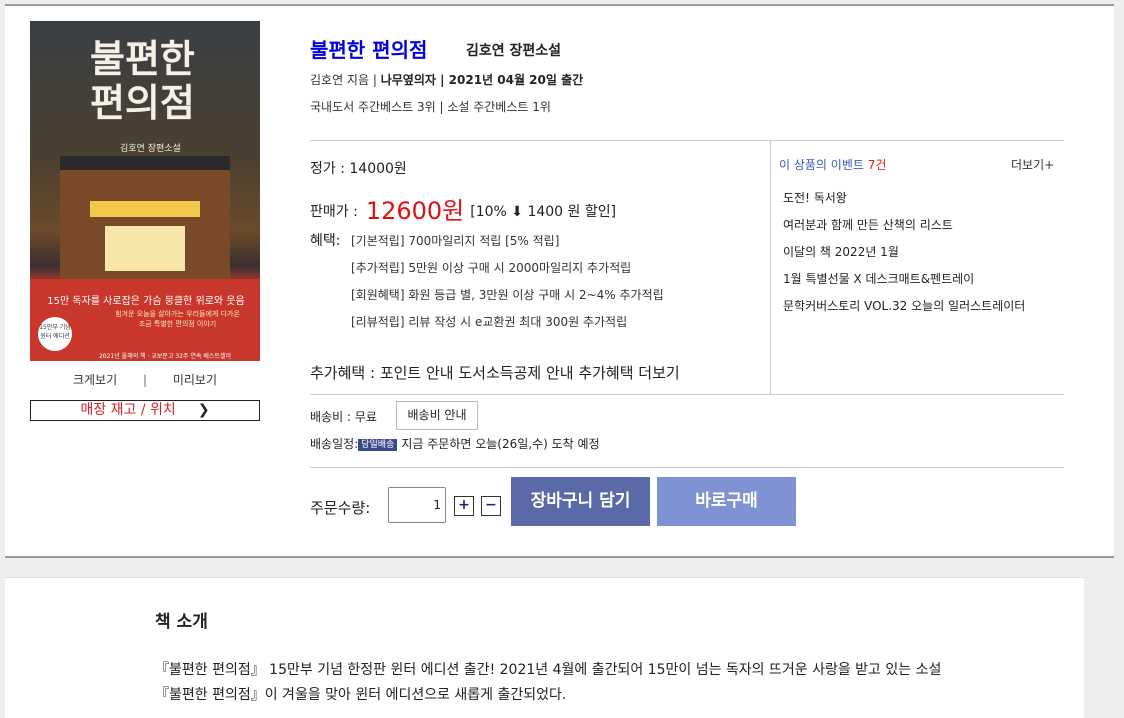 Image resolution: width=1124 pixels, height=718 pixels. Describe the element at coordinates (500, 444) in the screenshot. I see `shipping-schedule-text: 지금 주문하면 오늘(26일,수) 도착 예정` at that location.